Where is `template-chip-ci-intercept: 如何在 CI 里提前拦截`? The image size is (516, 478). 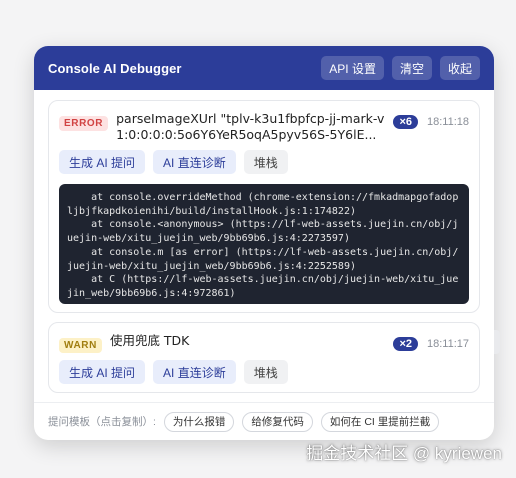 template-chip-ci-intercept: 如何在 CI 里提前拦截 is located at coordinates (380, 421).